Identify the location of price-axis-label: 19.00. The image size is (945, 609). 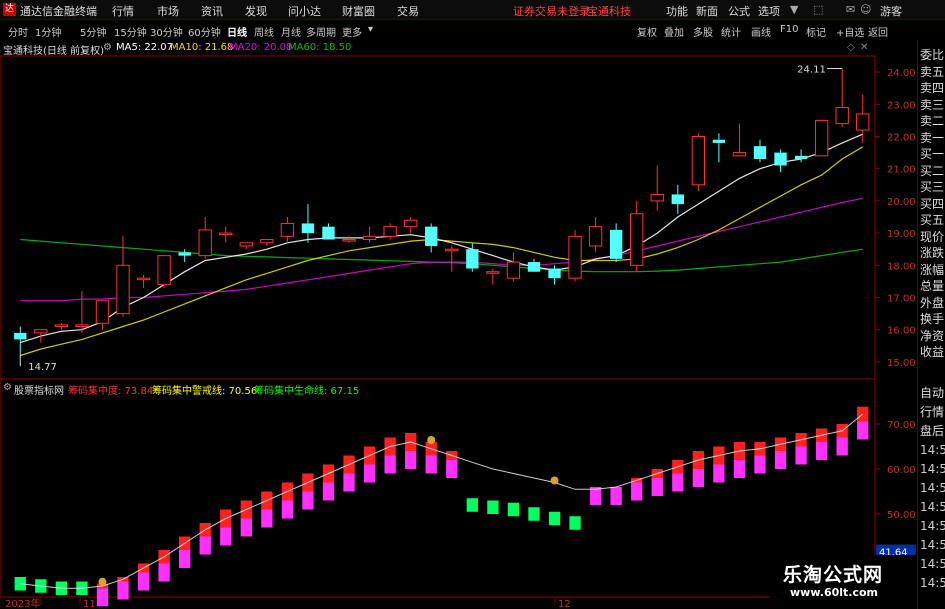
(901, 234).